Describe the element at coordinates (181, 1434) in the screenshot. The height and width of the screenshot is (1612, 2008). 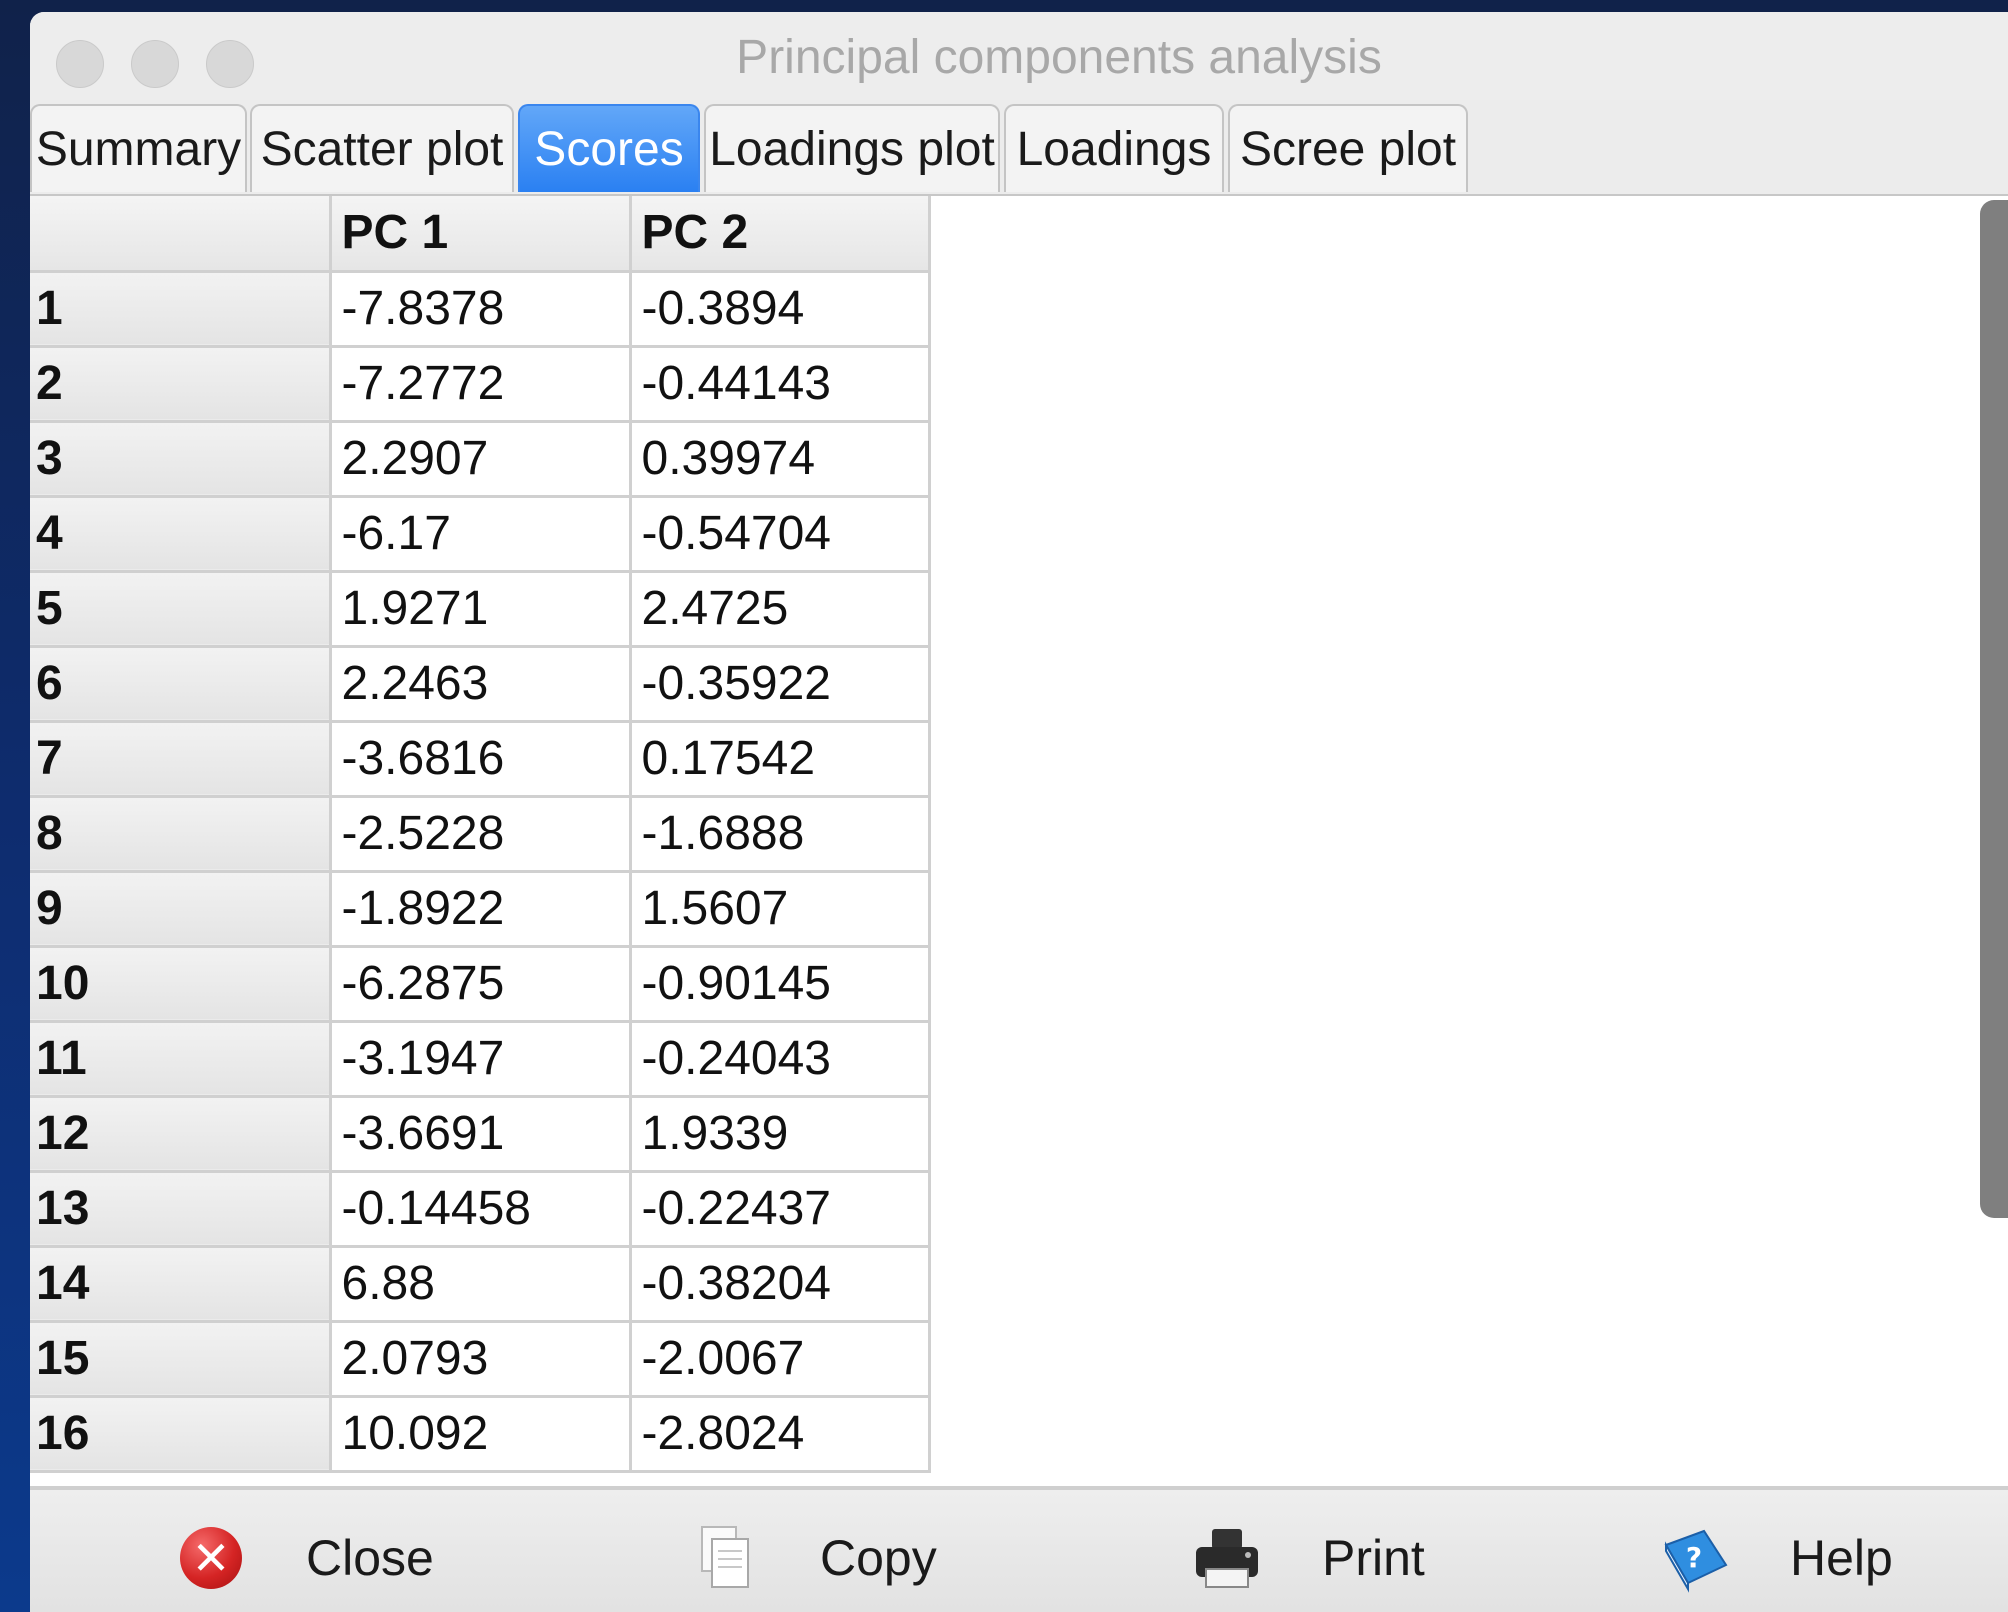
I see `row-header: 16` at that location.